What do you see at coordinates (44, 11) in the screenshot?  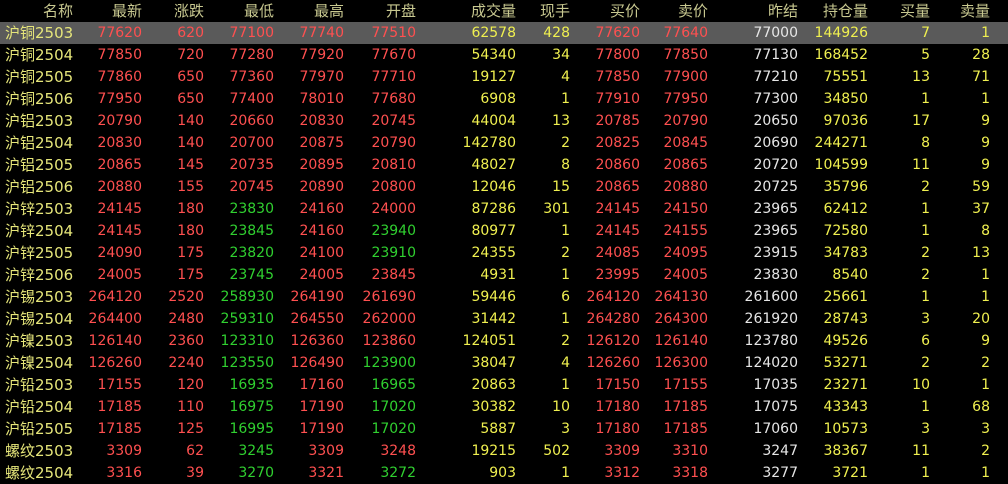 I see `header-name: 名称` at bounding box center [44, 11].